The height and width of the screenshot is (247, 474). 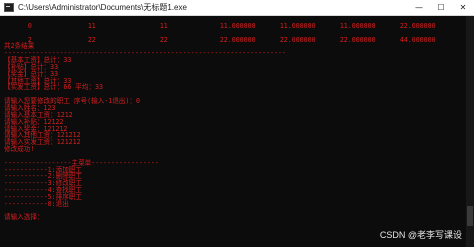 What do you see at coordinates (470, 216) in the screenshot?
I see `scrollbar-thumb` at bounding box center [470, 216].